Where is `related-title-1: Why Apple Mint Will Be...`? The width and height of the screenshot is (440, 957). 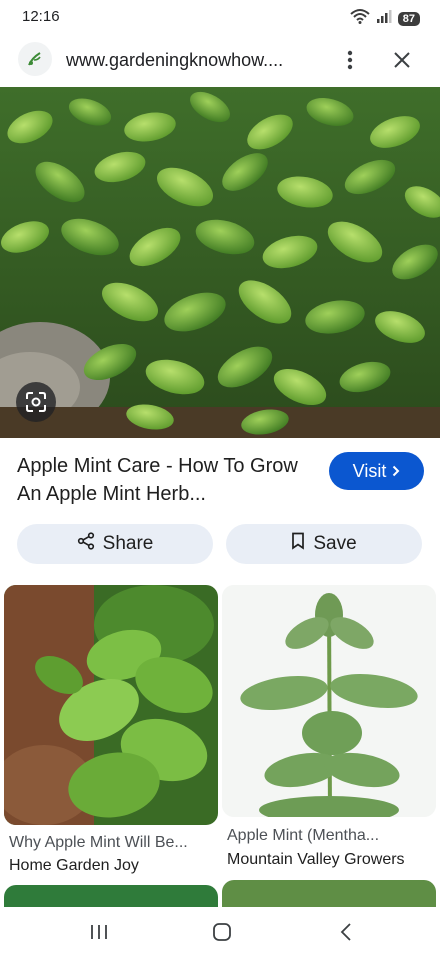
related-title-1: Why Apple Mint Will Be... is located at coordinates (98, 843).